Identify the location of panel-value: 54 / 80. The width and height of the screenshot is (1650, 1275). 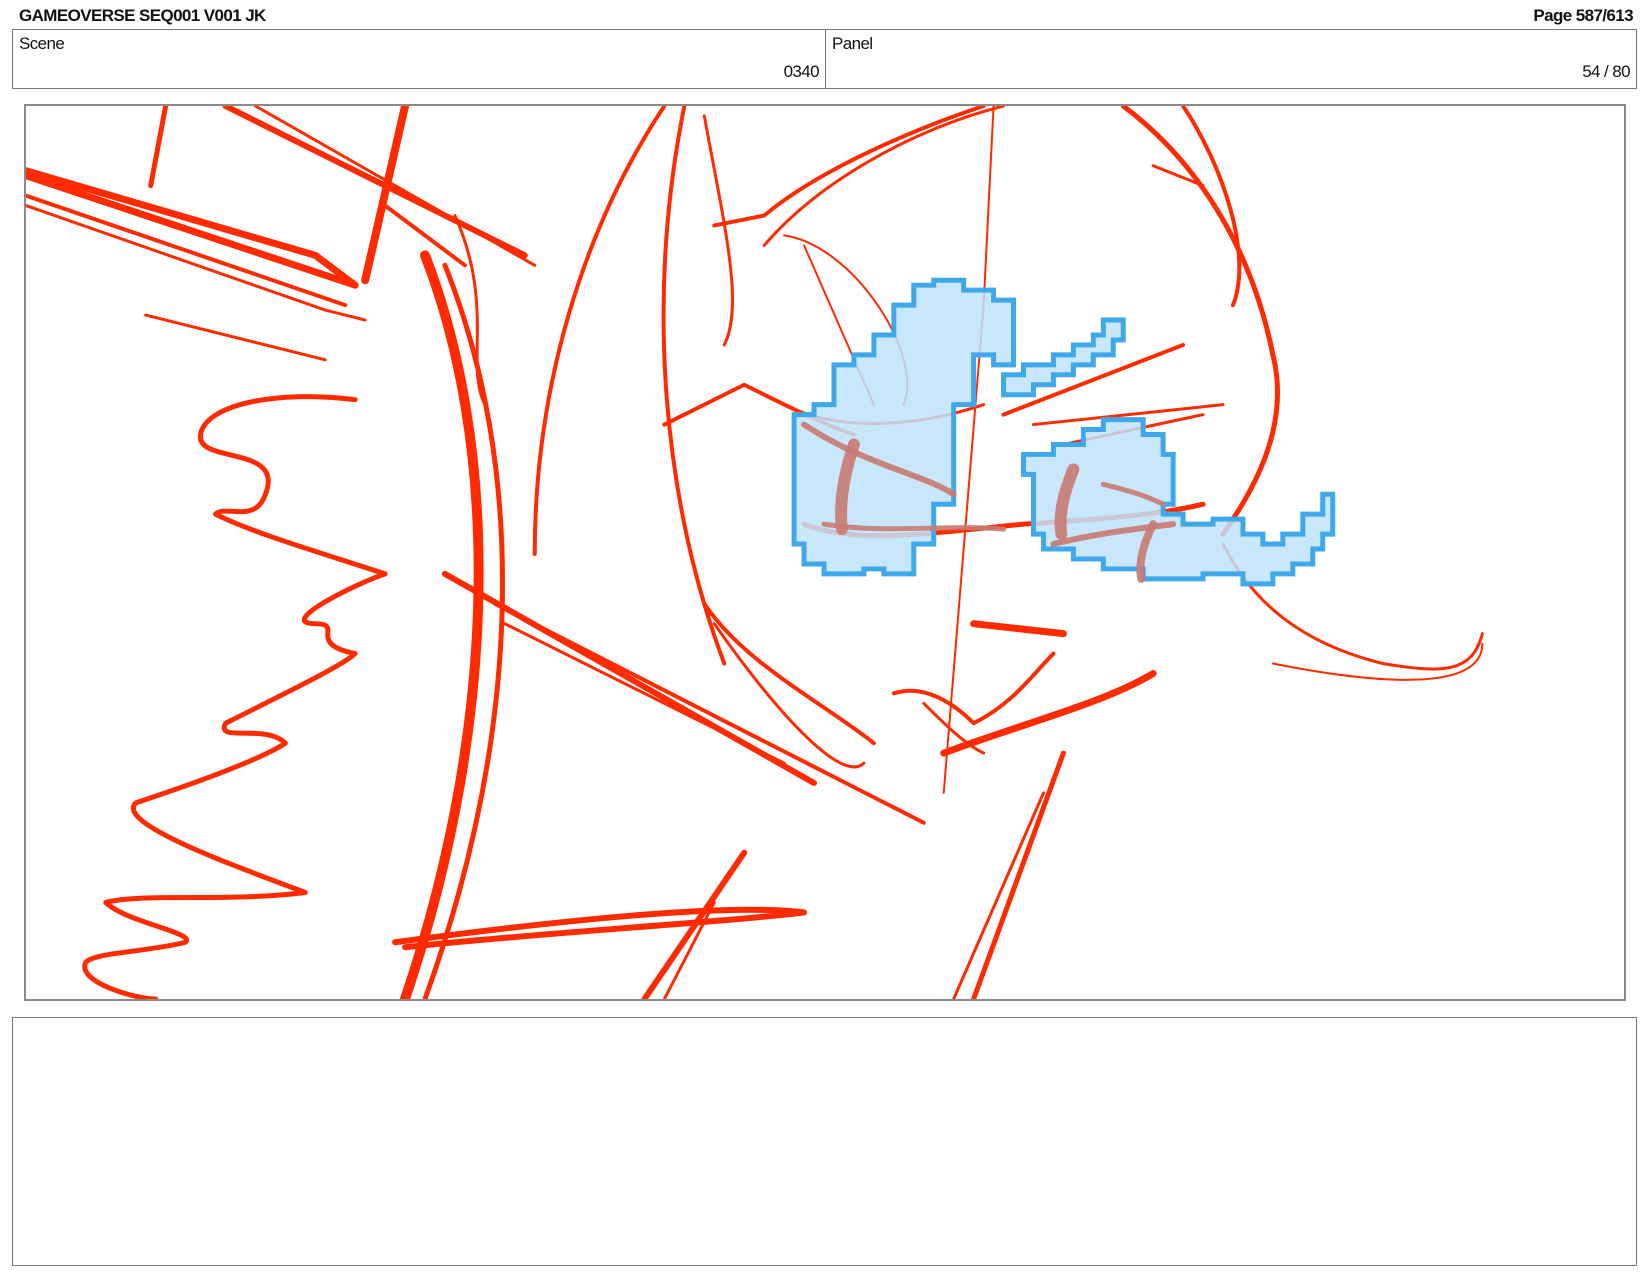
(1606, 71).